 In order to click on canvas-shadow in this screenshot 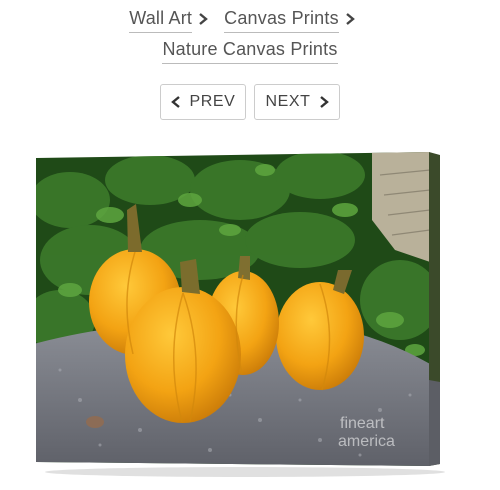, I will do `click(245, 472)`.